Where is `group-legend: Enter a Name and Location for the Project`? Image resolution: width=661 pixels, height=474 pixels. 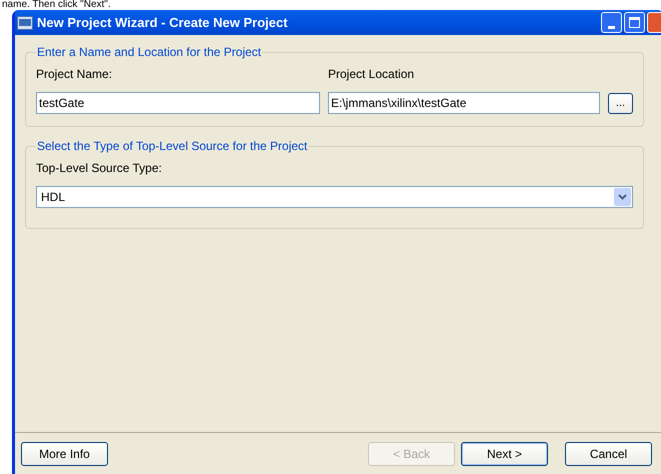 group-legend: Enter a Name and Location for the Project is located at coordinates (149, 52).